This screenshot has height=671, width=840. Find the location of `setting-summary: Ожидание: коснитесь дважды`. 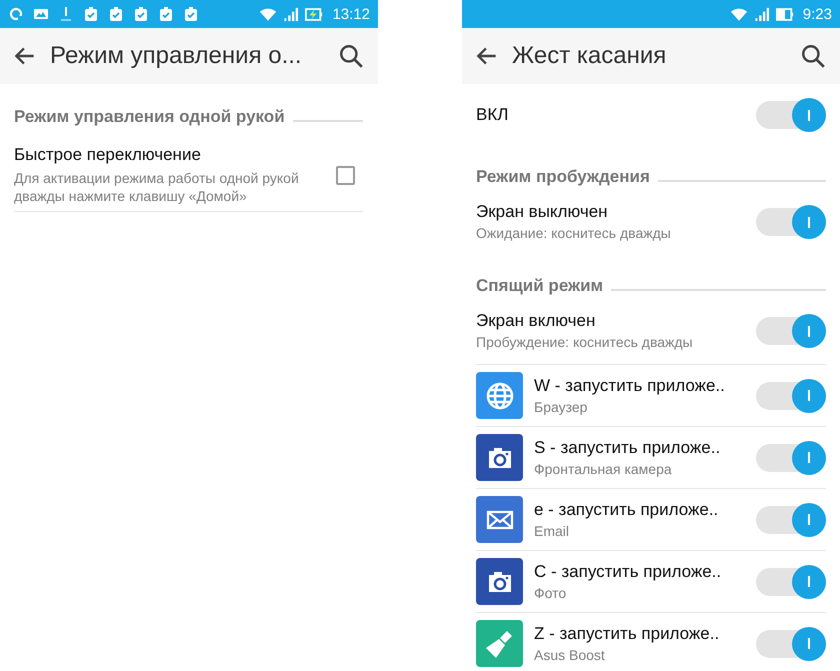

setting-summary: Ожидание: коснитесь дважды is located at coordinates (574, 233).